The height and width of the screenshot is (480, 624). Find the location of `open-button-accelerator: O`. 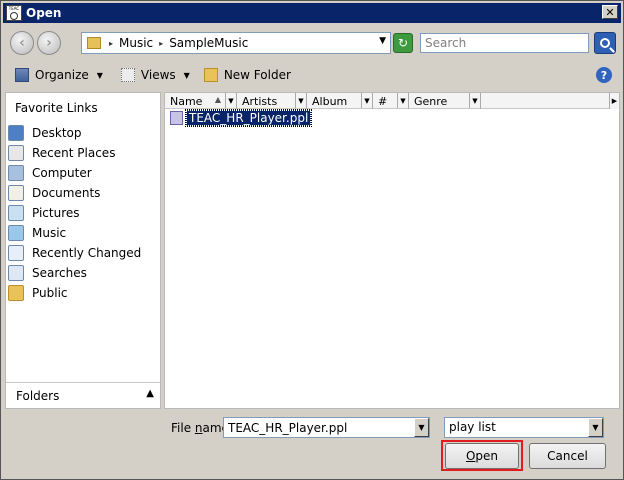

open-button-accelerator: O is located at coordinates (470, 456).